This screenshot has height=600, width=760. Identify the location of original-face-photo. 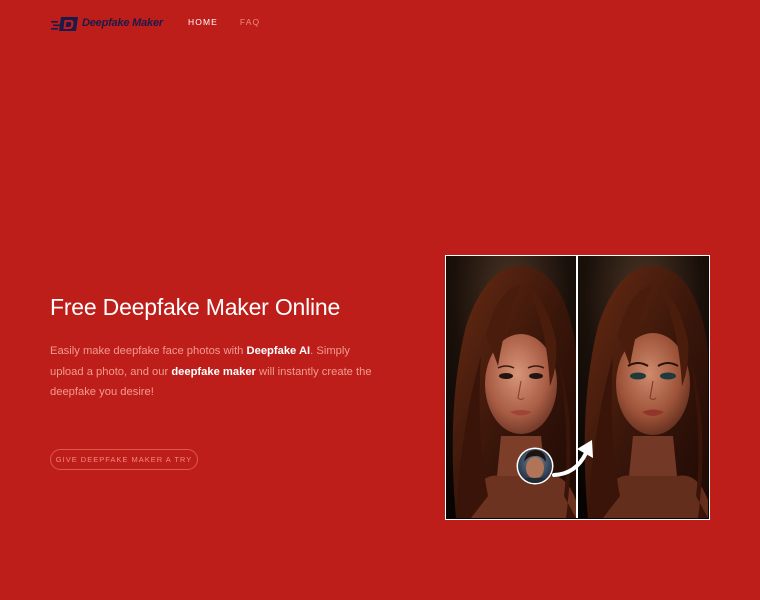
(511, 387).